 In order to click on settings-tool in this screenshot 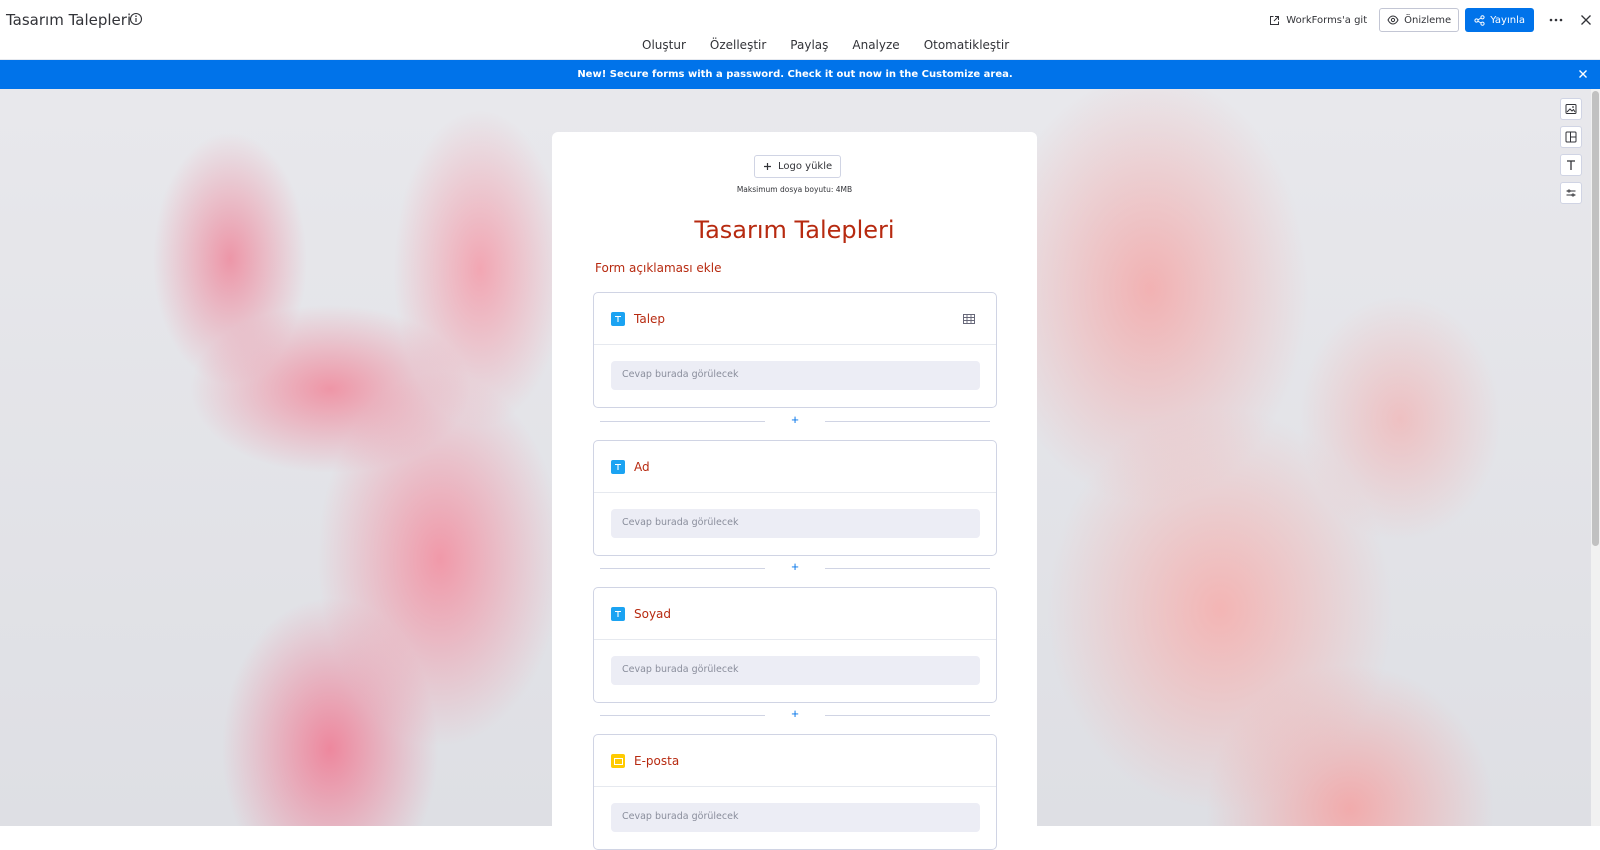, I will do `click(1571, 193)`.